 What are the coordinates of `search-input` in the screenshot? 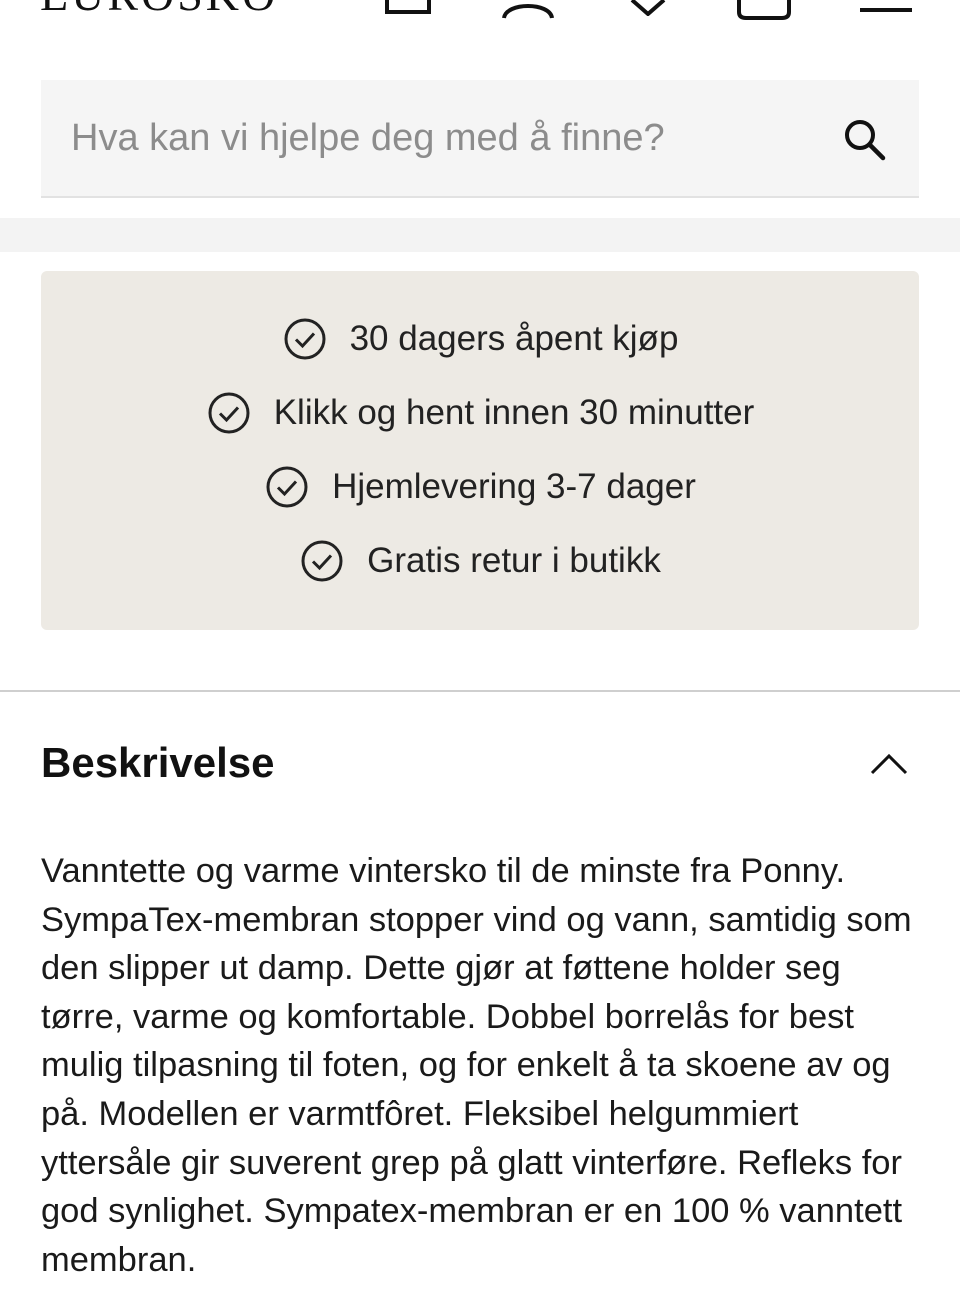 It's located at (451, 138).